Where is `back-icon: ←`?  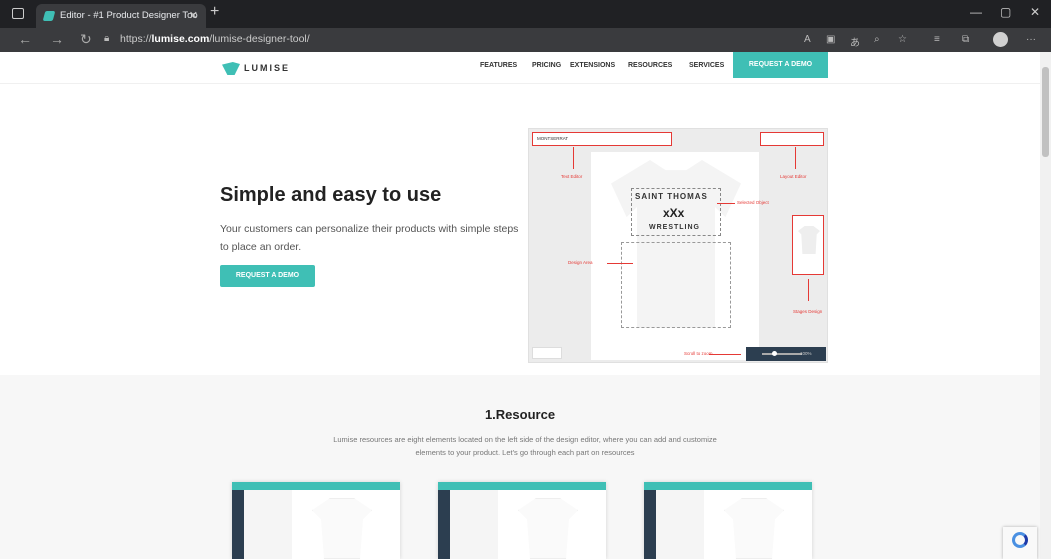 back-icon: ← is located at coordinates (25, 39).